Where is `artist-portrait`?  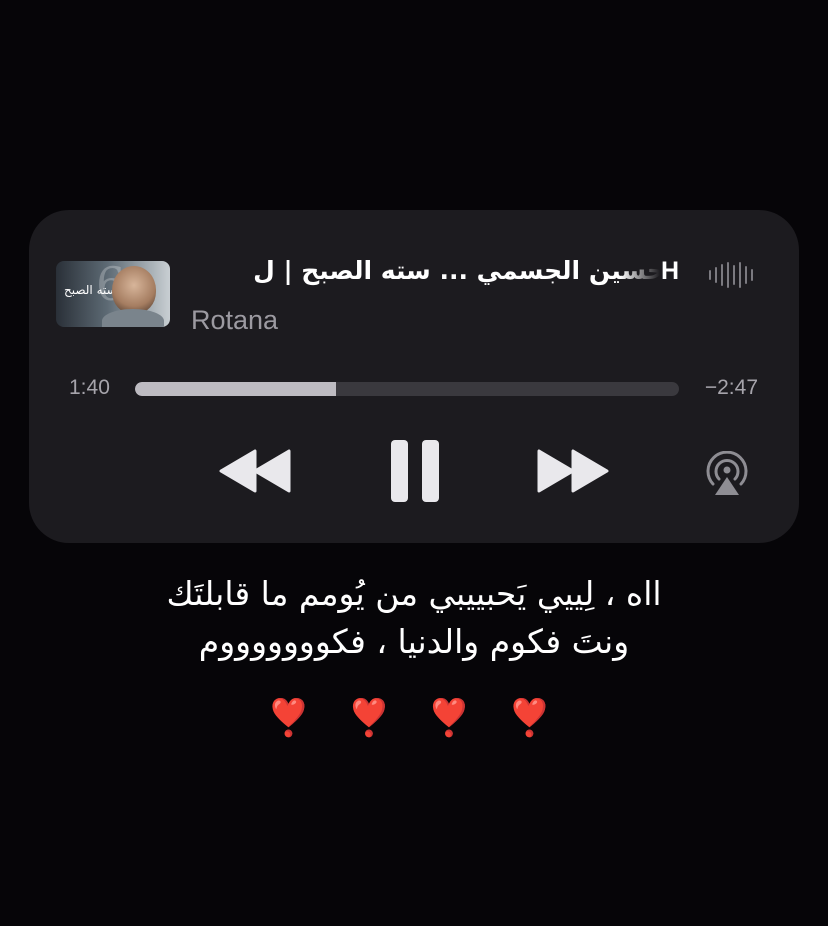 artist-portrait is located at coordinates (134, 290).